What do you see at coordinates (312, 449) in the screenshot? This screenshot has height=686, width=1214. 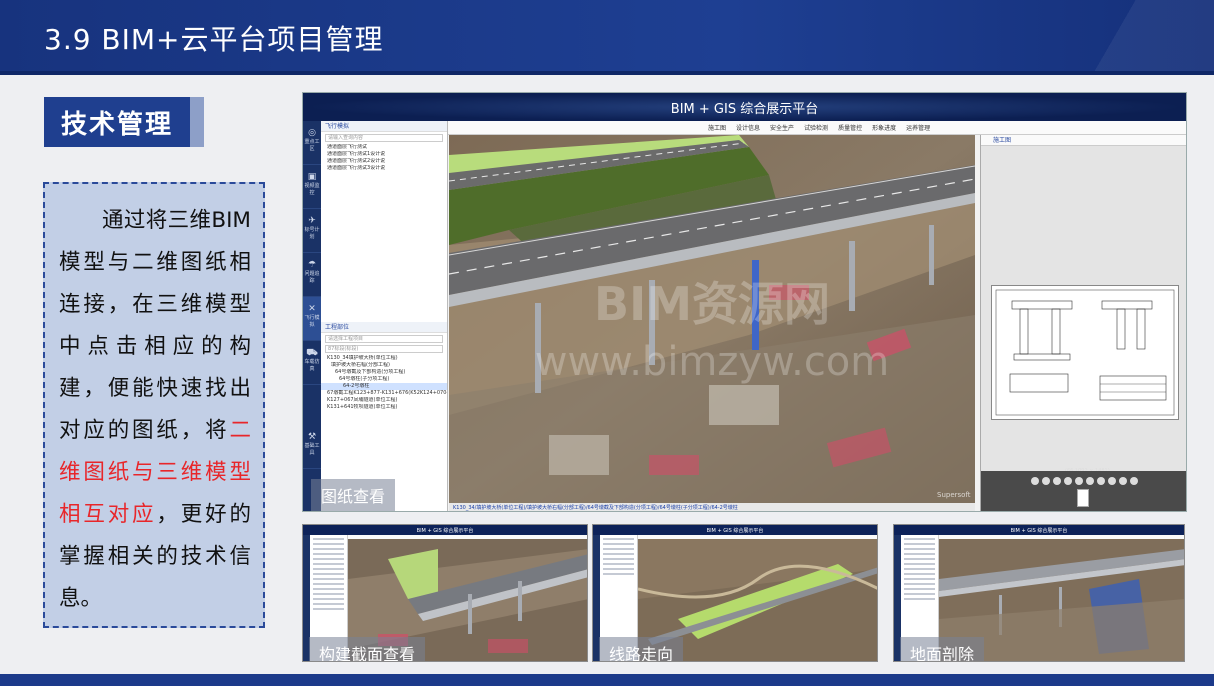 I see `side-icon-label: 基础工具` at bounding box center [312, 449].